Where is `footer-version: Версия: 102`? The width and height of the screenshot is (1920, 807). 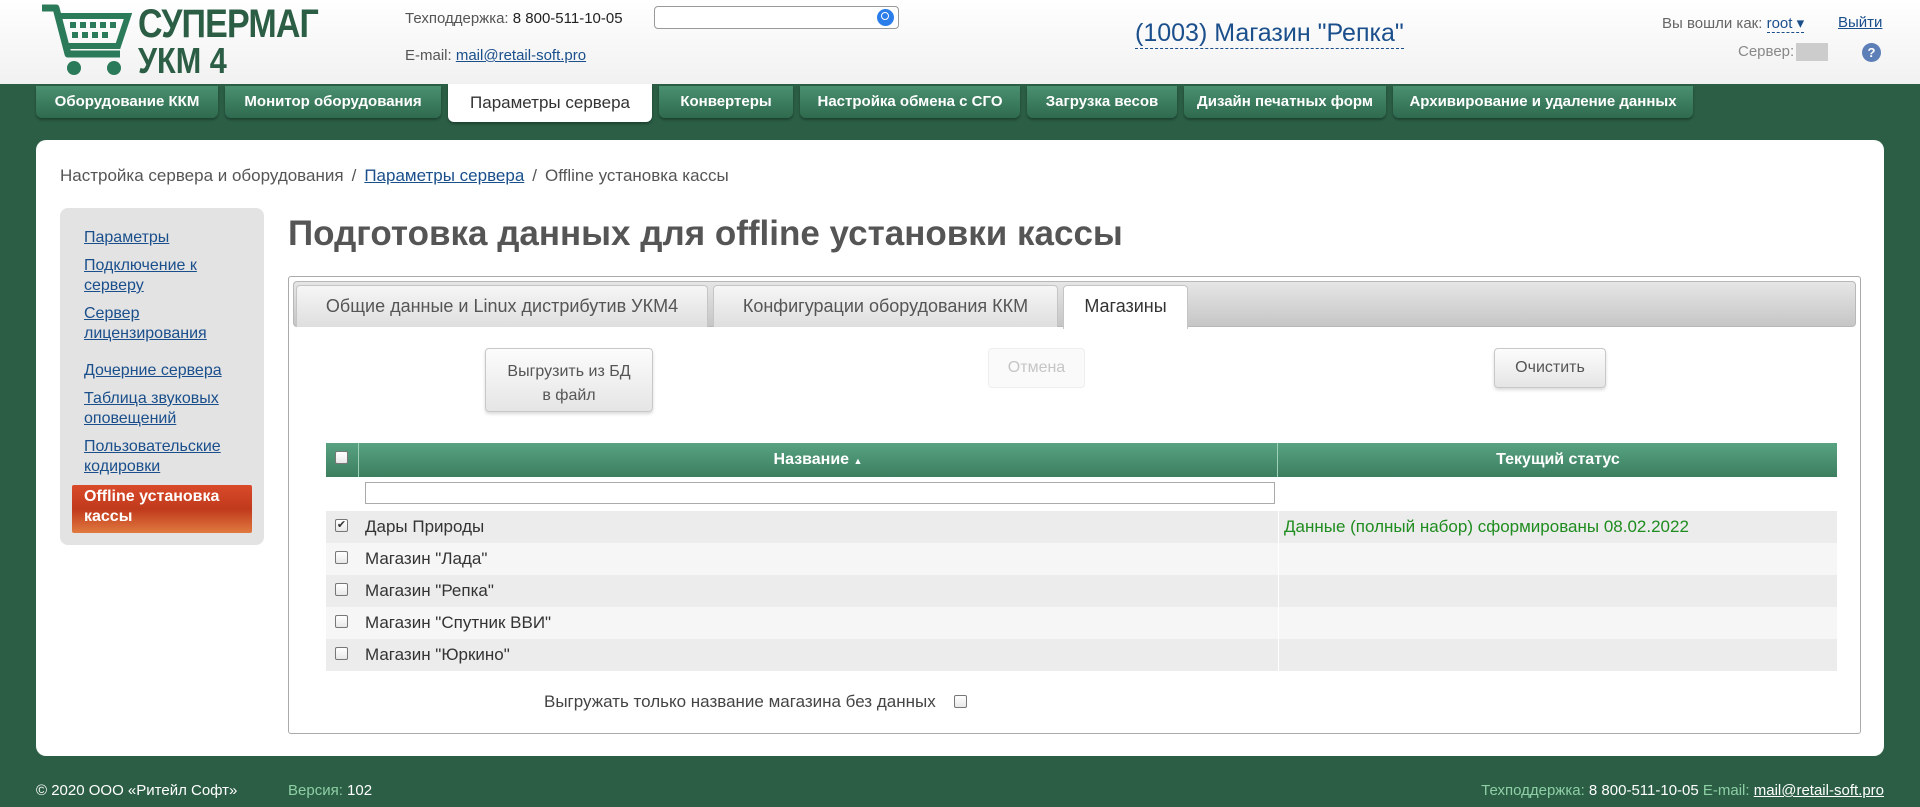
footer-version: Версия: 102 is located at coordinates (330, 790).